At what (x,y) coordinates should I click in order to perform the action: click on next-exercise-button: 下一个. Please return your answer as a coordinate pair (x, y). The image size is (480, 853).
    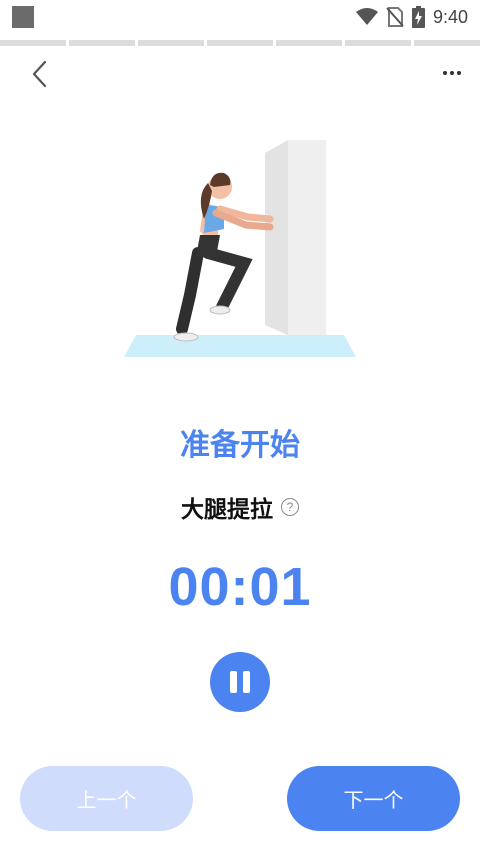
    Looking at the image, I should click on (373, 798).